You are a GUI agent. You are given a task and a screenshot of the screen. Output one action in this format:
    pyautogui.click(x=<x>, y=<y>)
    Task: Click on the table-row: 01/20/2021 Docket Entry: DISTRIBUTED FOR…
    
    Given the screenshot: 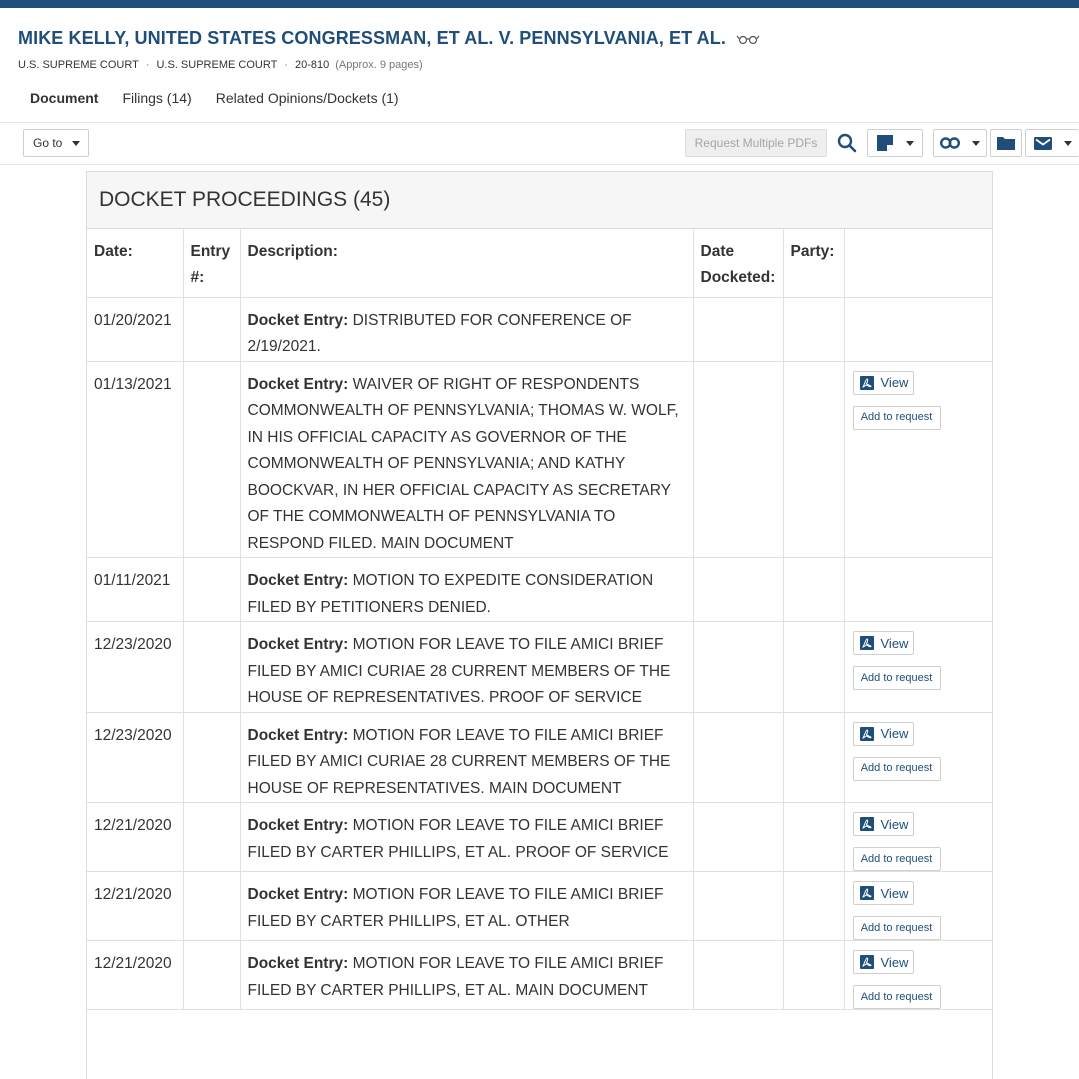 What is the action you would take?
    pyautogui.click(x=539, y=329)
    